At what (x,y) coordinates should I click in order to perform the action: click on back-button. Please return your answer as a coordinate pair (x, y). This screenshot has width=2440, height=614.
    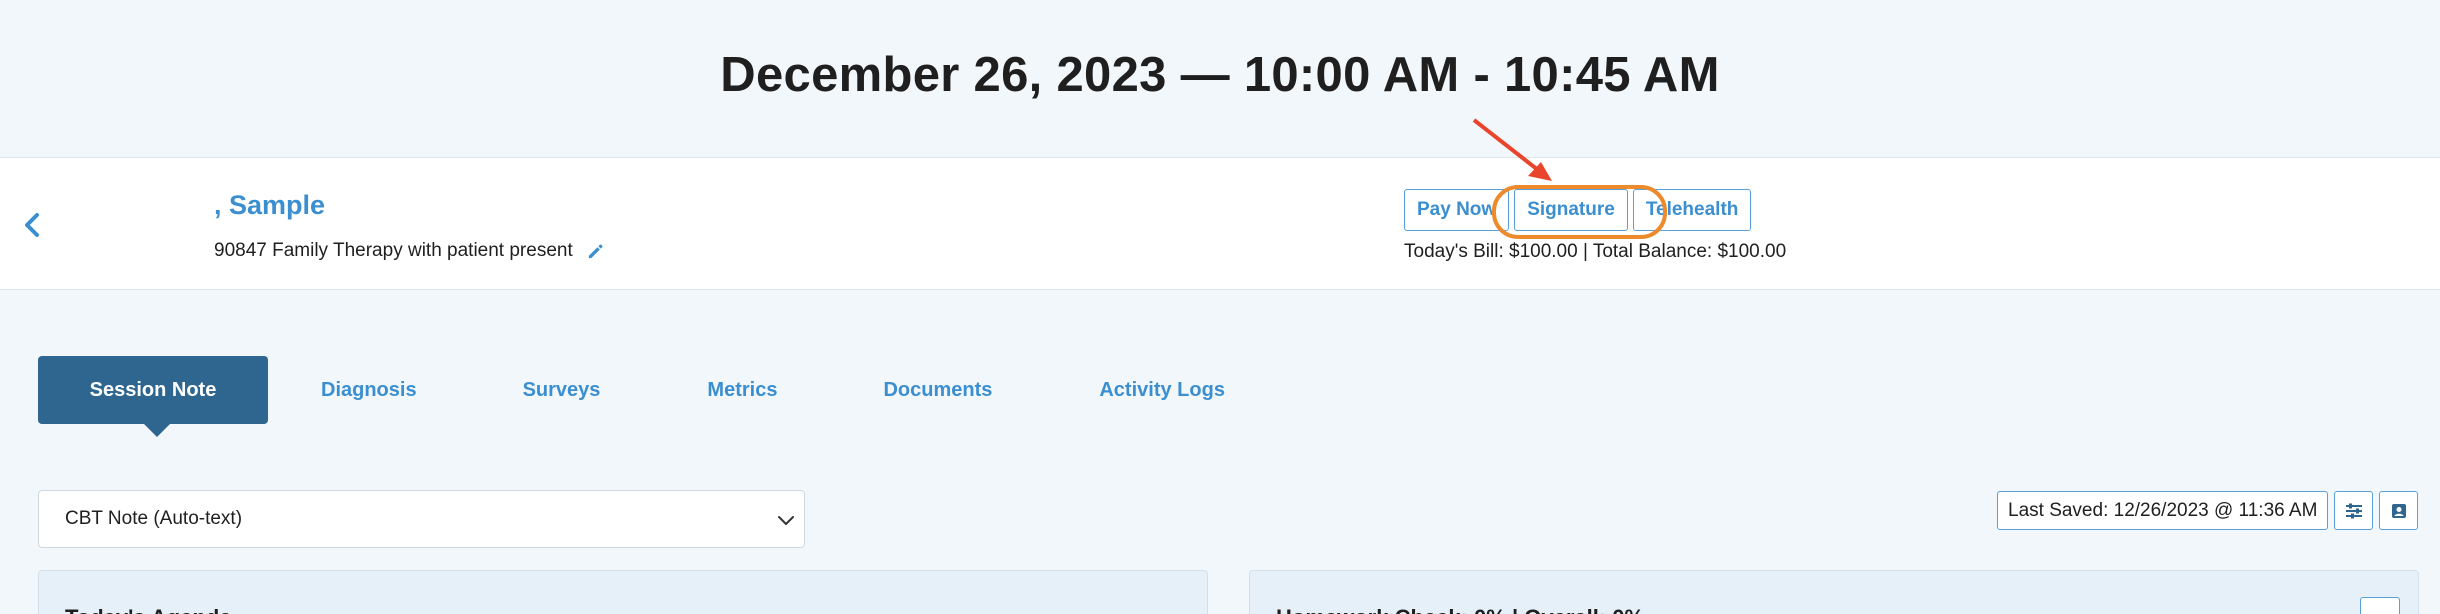
    Looking at the image, I should click on (33, 225).